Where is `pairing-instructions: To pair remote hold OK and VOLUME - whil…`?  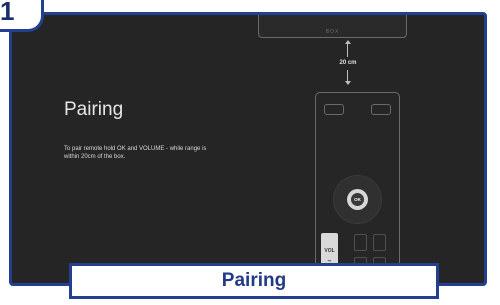 pairing-instructions: To pair remote hold OK and VOLUME - whil… is located at coordinates (135, 153).